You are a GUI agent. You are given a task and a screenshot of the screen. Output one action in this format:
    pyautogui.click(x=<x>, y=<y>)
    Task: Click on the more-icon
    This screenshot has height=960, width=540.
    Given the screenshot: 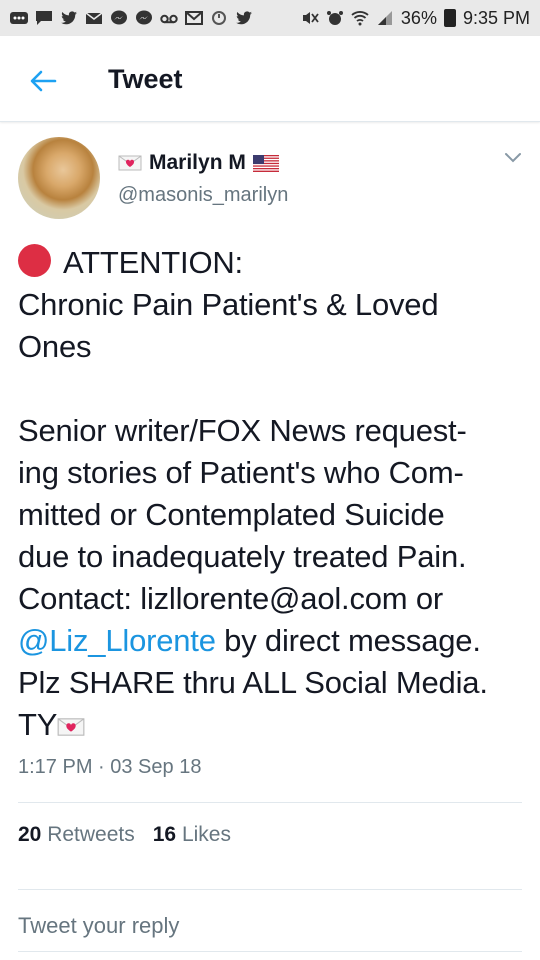 What is the action you would take?
    pyautogui.click(x=19, y=18)
    